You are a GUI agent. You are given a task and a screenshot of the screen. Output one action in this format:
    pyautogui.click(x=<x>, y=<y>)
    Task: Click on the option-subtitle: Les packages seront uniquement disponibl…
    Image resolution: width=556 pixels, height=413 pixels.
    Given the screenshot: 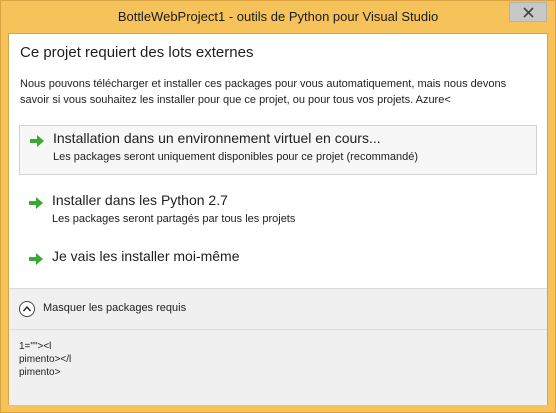 What is the action you would take?
    pyautogui.click(x=236, y=157)
    